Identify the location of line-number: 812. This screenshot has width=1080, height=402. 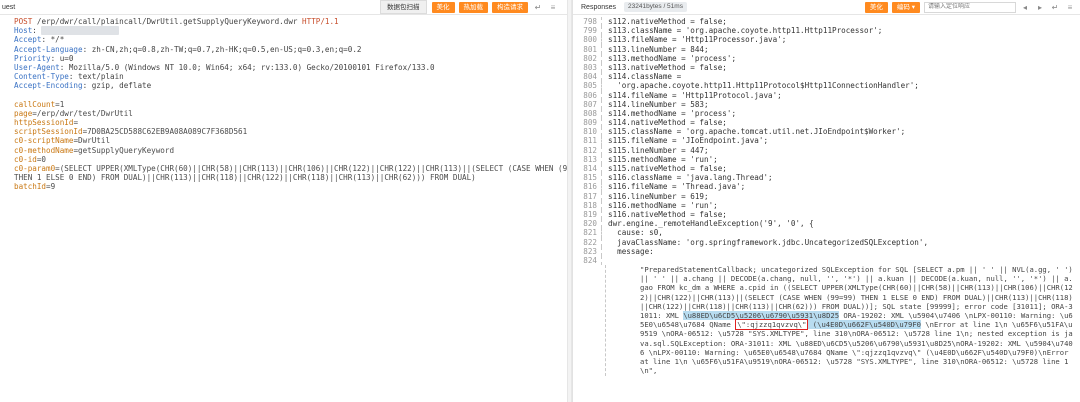
(590, 150).